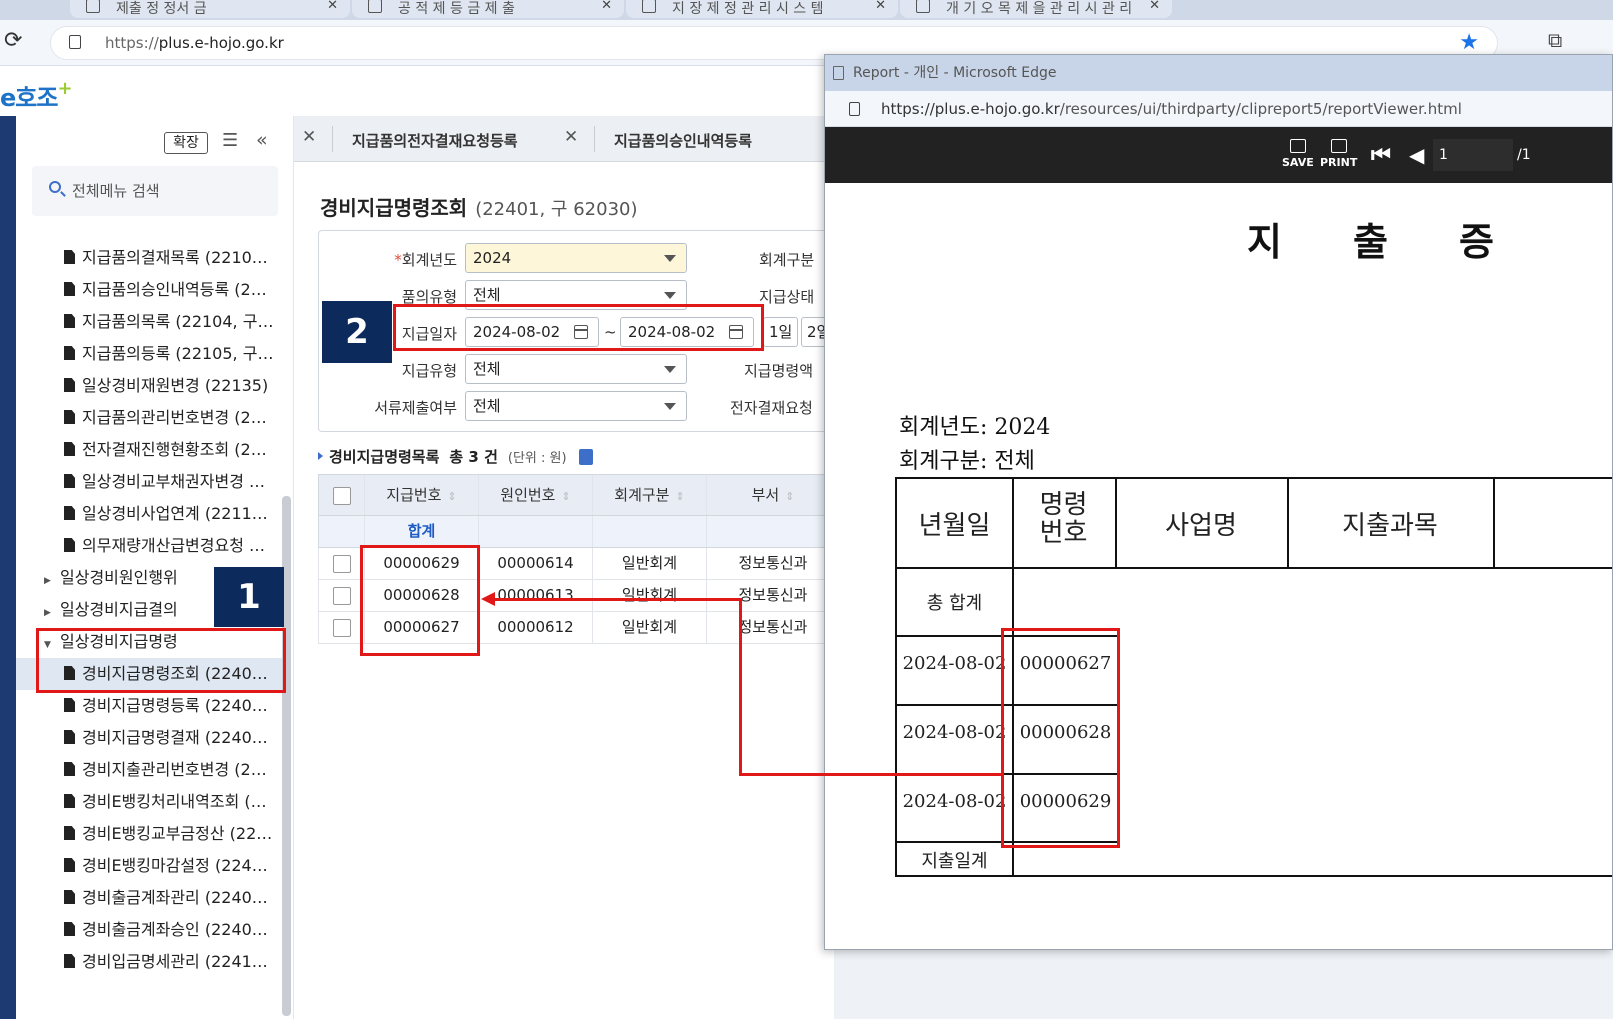 This screenshot has height=1019, width=1613. What do you see at coordinates (954, 861) in the screenshot?
I see `report-footer-label: 지출일계` at bounding box center [954, 861].